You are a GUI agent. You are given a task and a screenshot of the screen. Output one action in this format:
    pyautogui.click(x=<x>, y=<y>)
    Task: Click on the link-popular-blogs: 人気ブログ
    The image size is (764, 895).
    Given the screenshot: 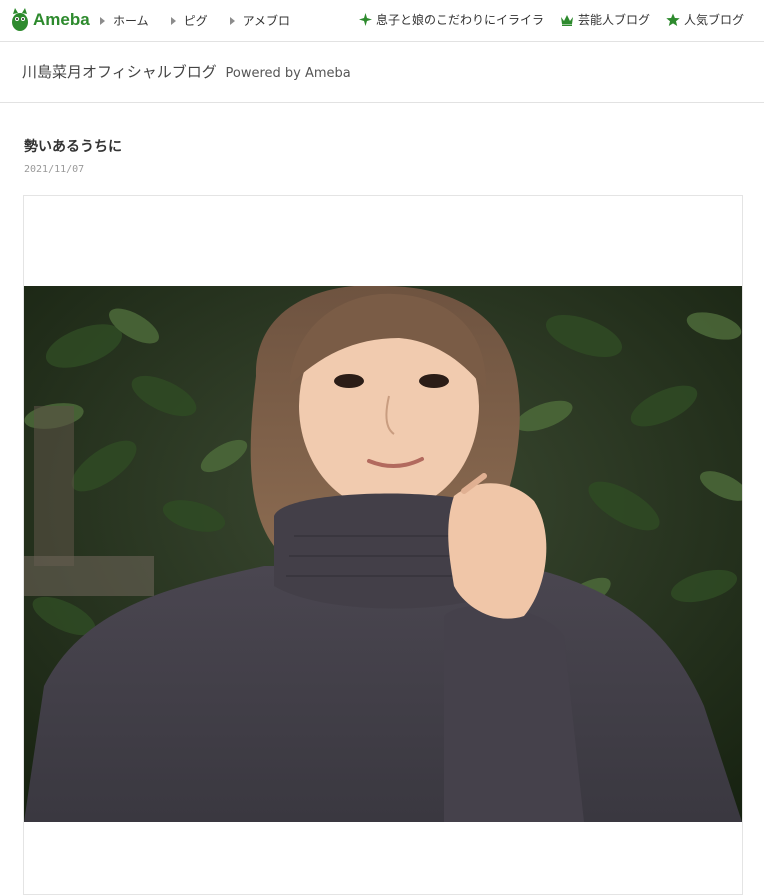 What is the action you would take?
    pyautogui.click(x=705, y=19)
    